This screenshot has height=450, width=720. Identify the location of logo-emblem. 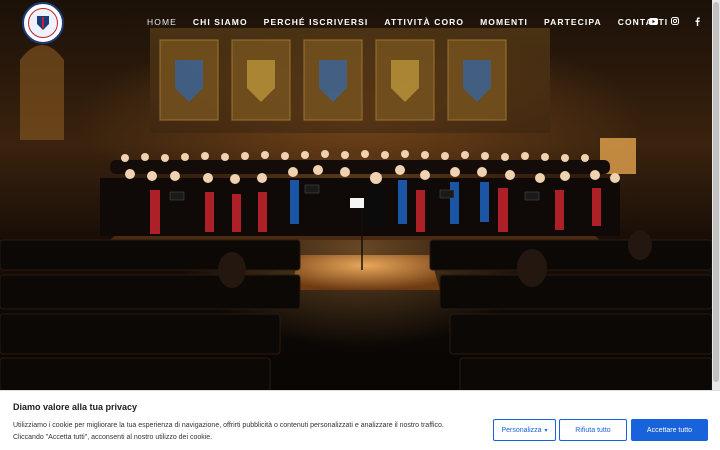
(43, 23).